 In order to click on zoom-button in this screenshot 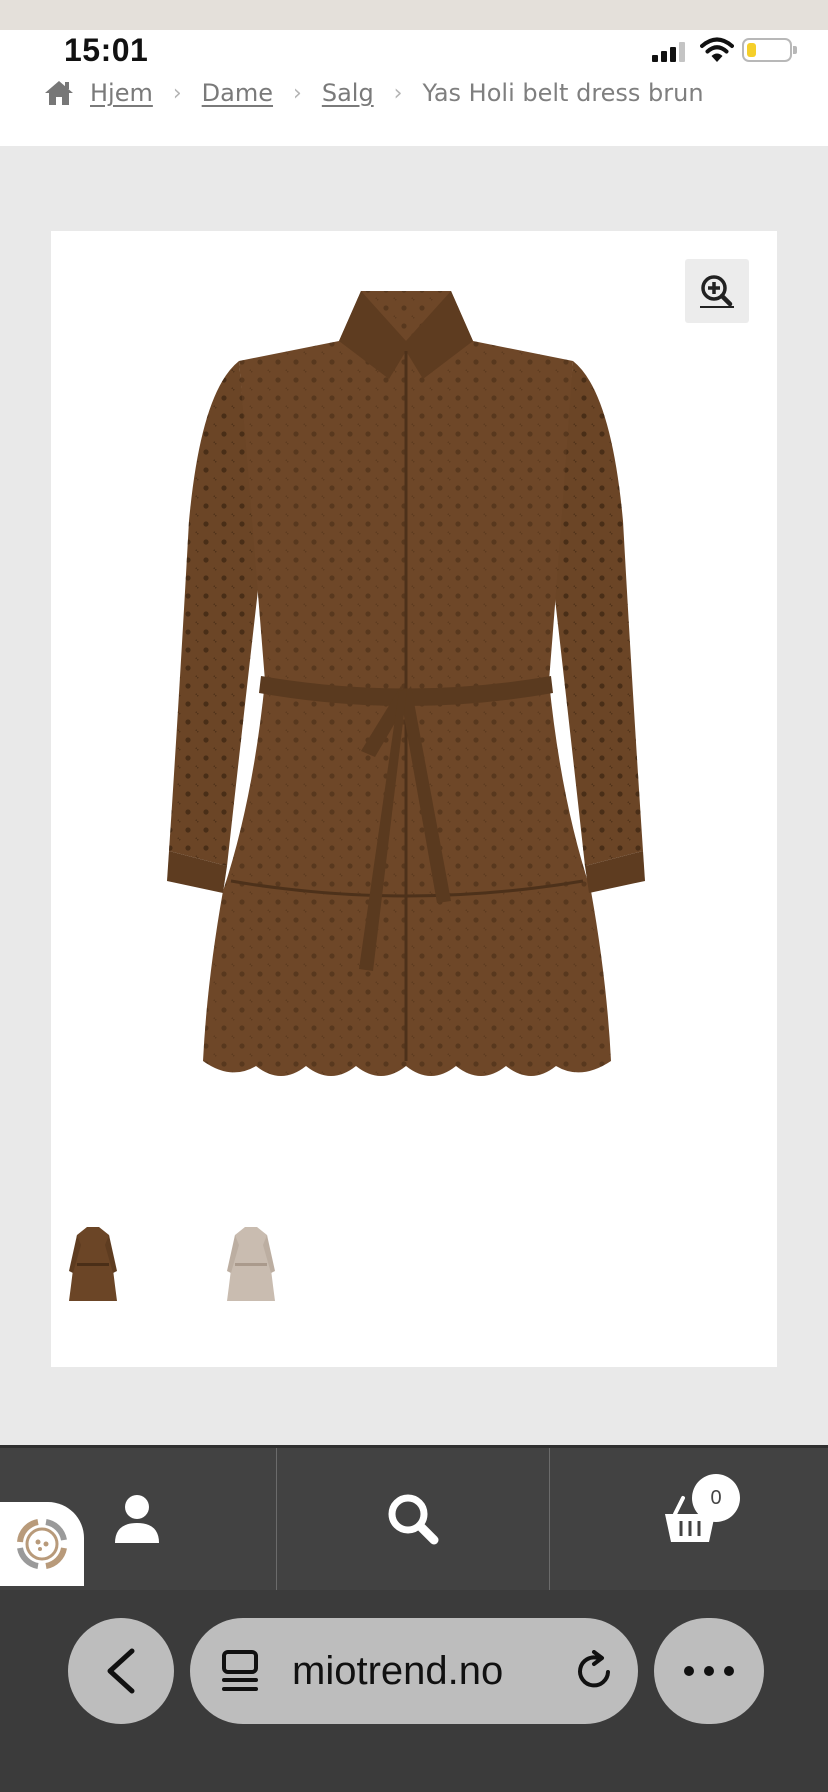, I will do `click(717, 291)`.